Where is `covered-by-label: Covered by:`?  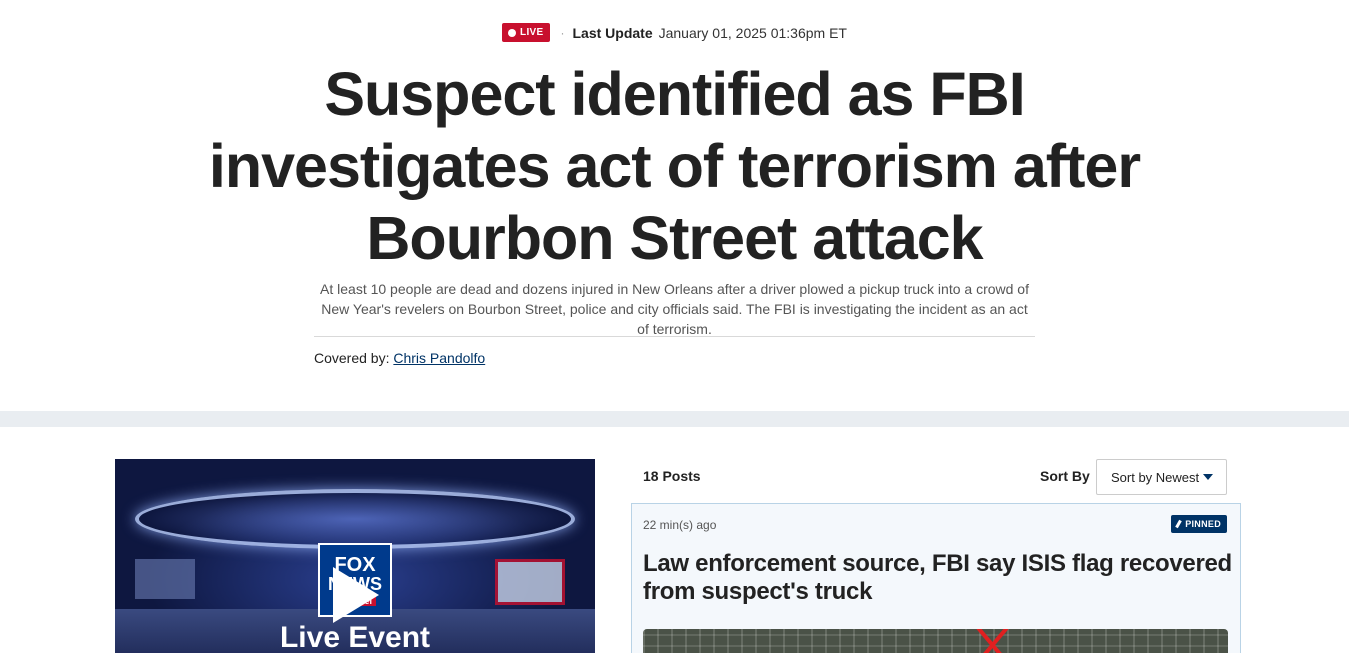 covered-by-label: Covered by: is located at coordinates (352, 358).